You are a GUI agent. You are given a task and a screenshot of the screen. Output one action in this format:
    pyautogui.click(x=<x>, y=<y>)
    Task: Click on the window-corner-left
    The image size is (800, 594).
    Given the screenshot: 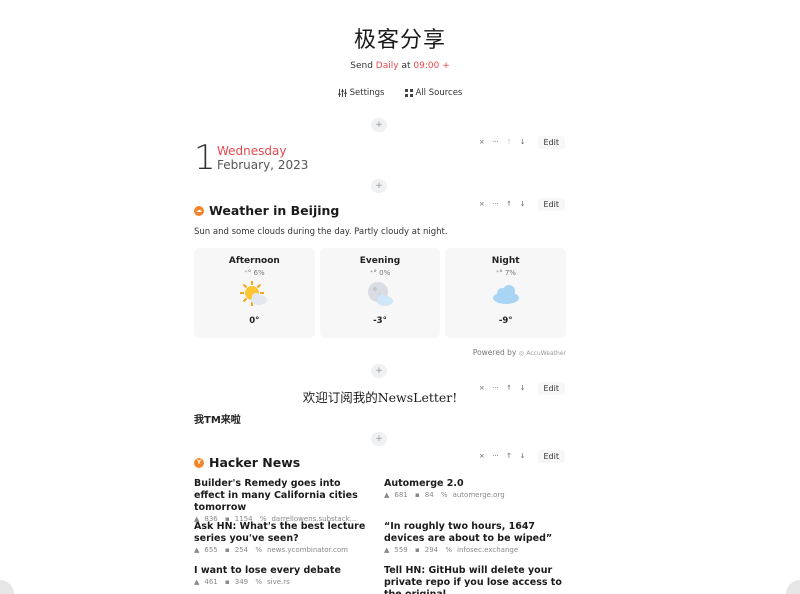 What is the action you would take?
    pyautogui.click(x=7, y=587)
    